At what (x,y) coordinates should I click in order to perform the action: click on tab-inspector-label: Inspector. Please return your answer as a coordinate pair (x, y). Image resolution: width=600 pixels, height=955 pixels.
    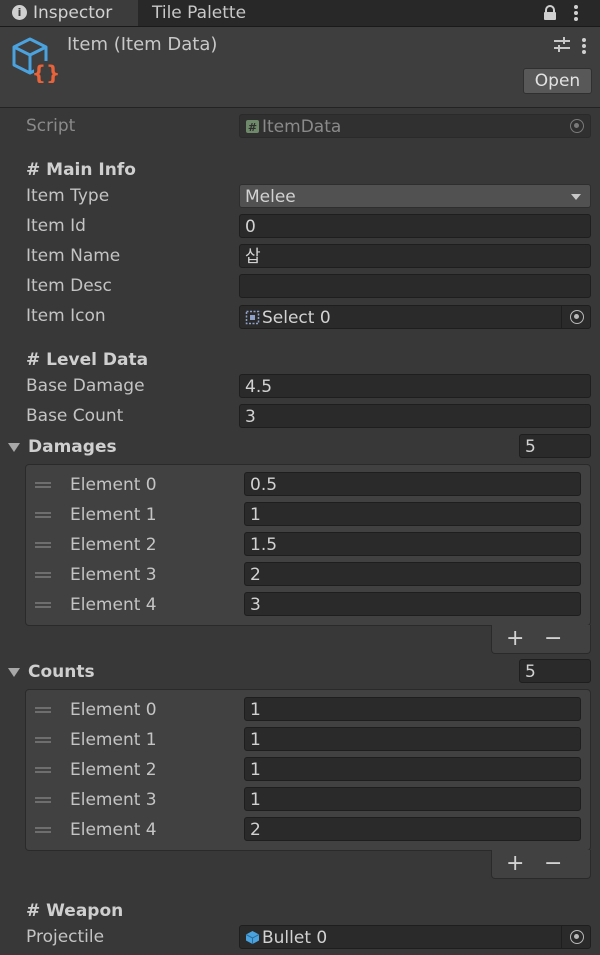
    Looking at the image, I should click on (73, 13).